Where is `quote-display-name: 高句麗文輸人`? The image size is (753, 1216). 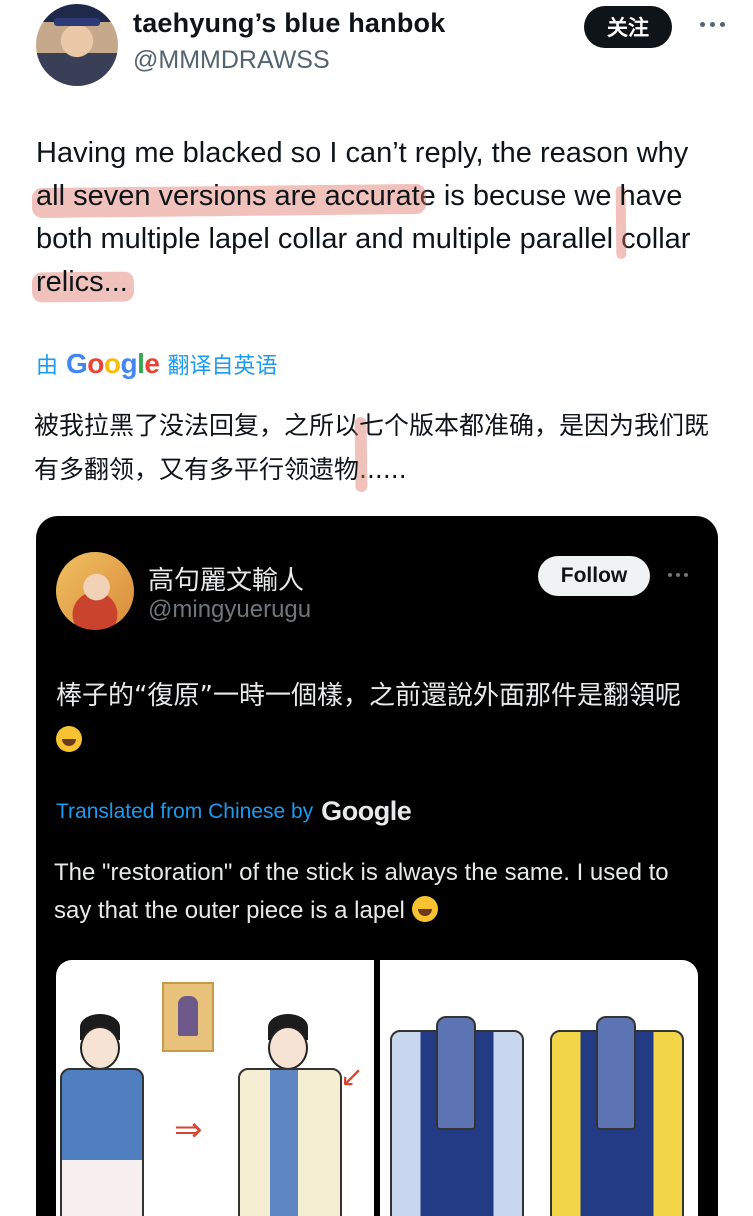
quote-display-name: 高句麗文輸人 is located at coordinates (226, 578).